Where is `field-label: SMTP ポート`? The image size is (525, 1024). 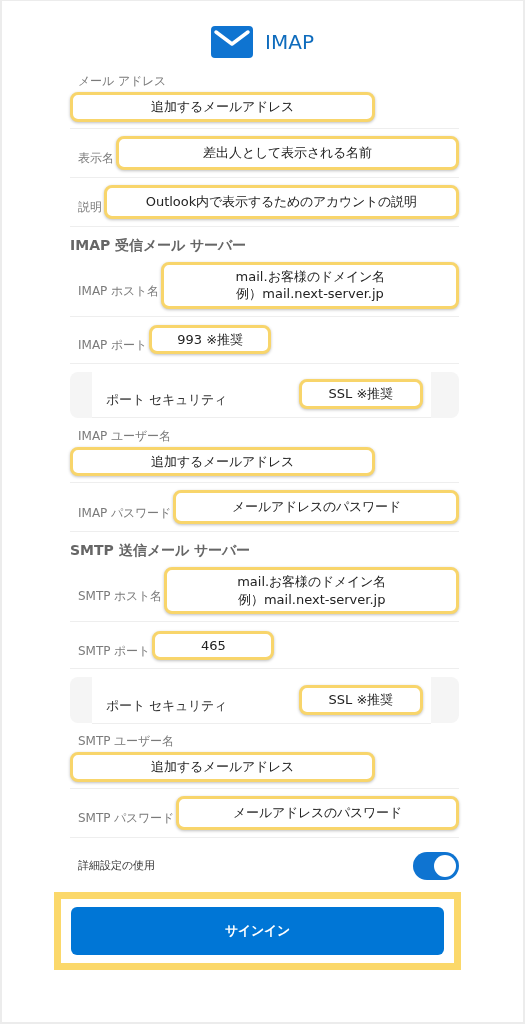 field-label: SMTP ポート is located at coordinates (114, 651).